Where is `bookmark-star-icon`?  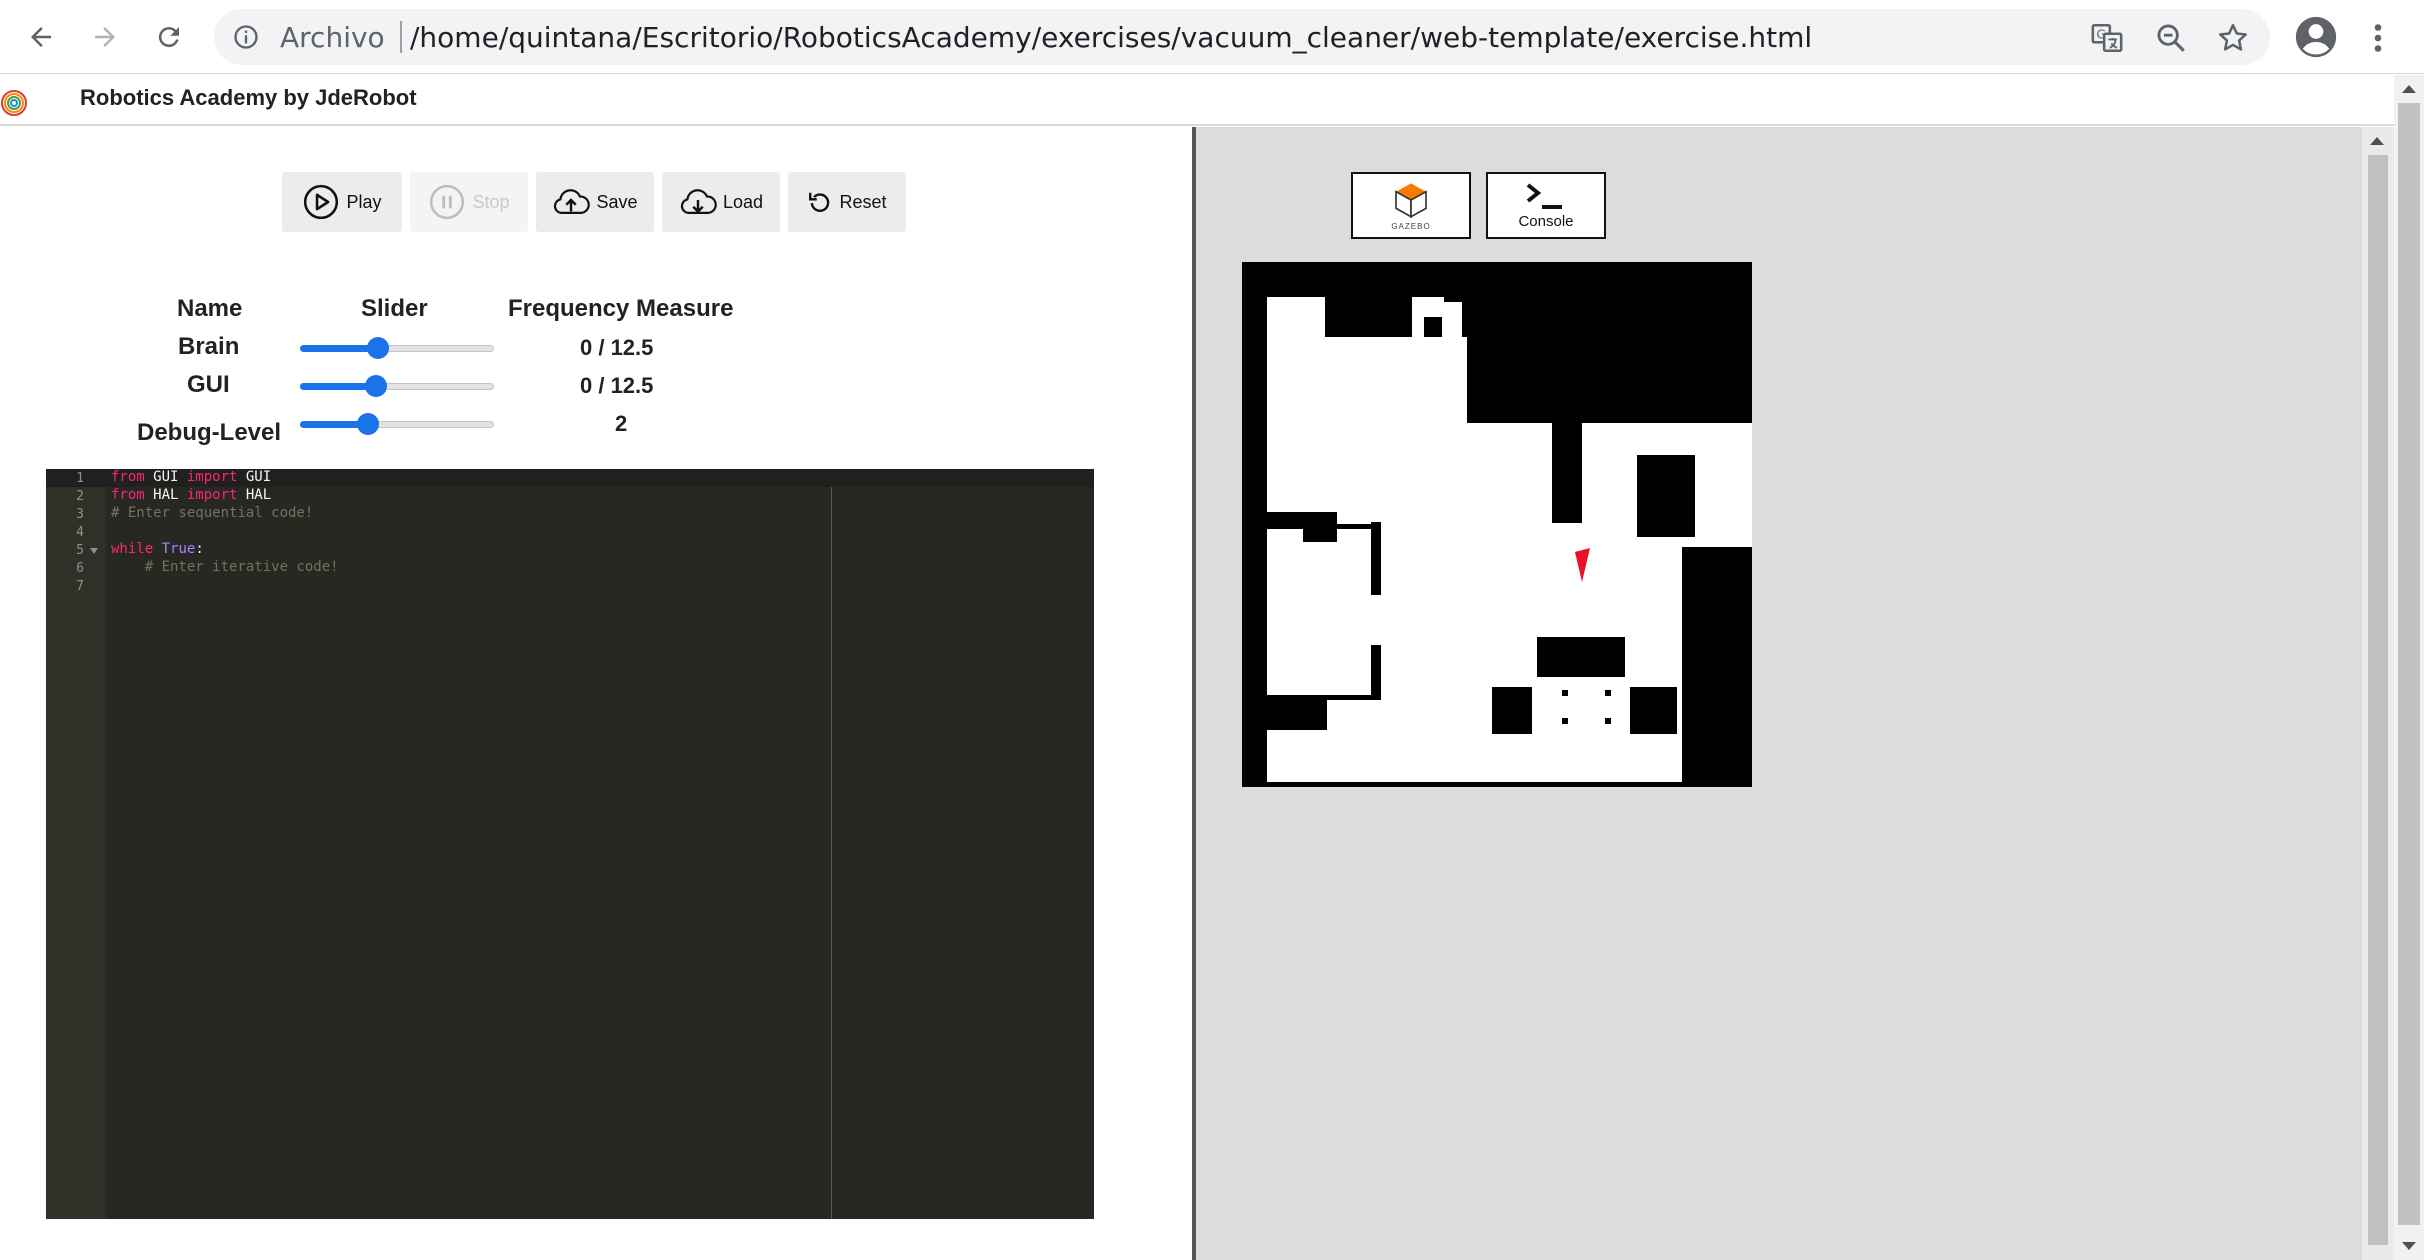 bookmark-star-icon is located at coordinates (2233, 38).